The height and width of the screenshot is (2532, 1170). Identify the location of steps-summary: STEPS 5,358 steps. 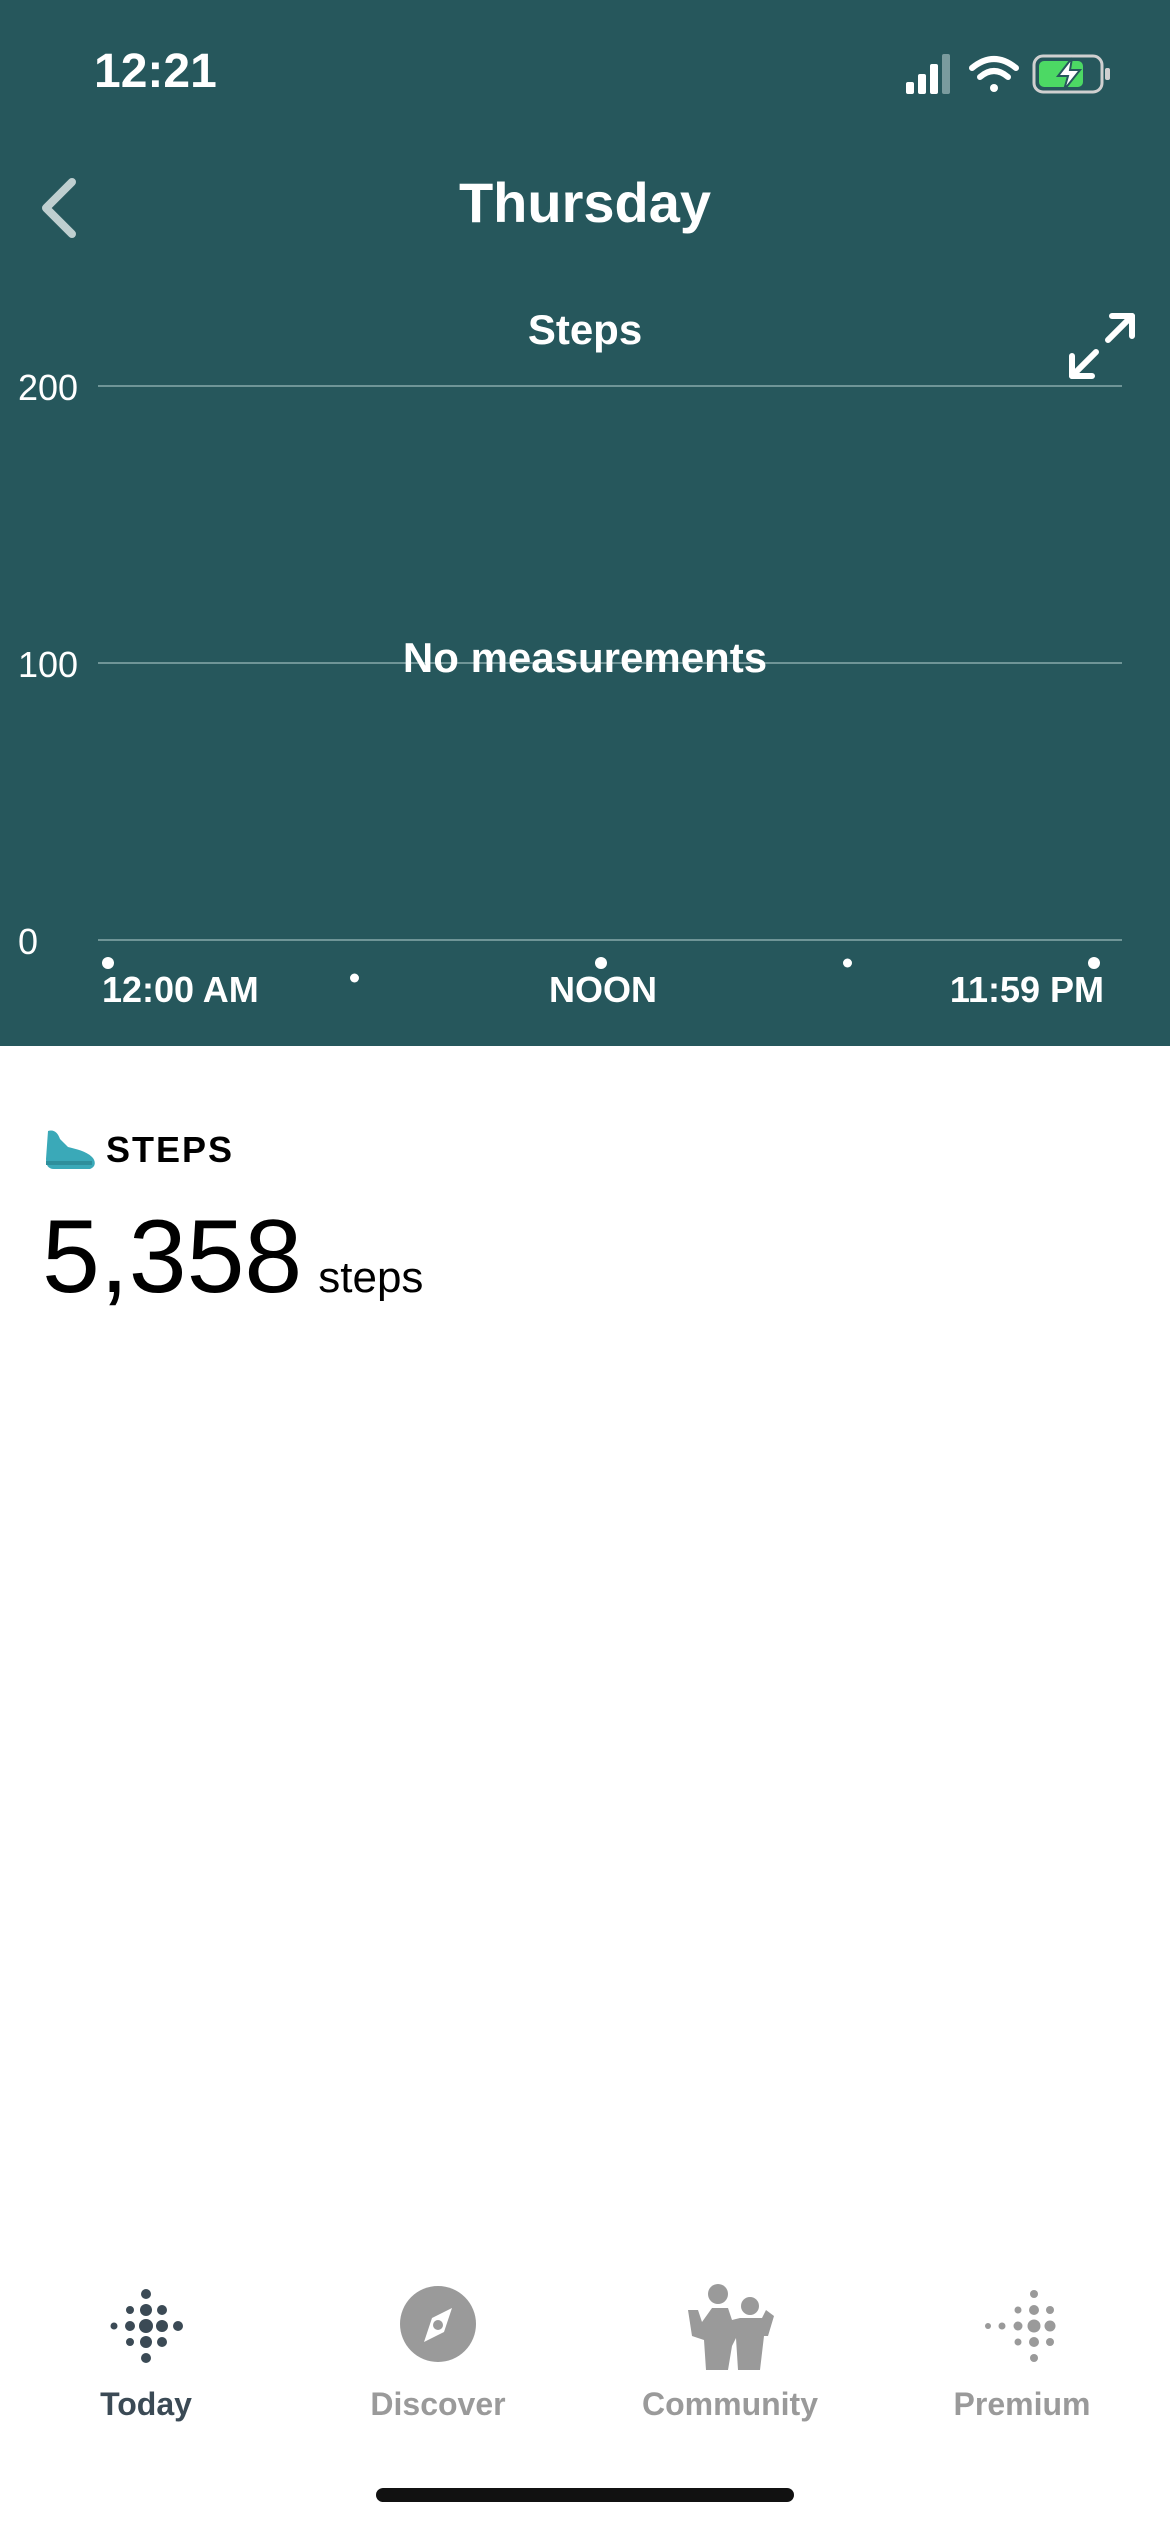
(232, 1218).